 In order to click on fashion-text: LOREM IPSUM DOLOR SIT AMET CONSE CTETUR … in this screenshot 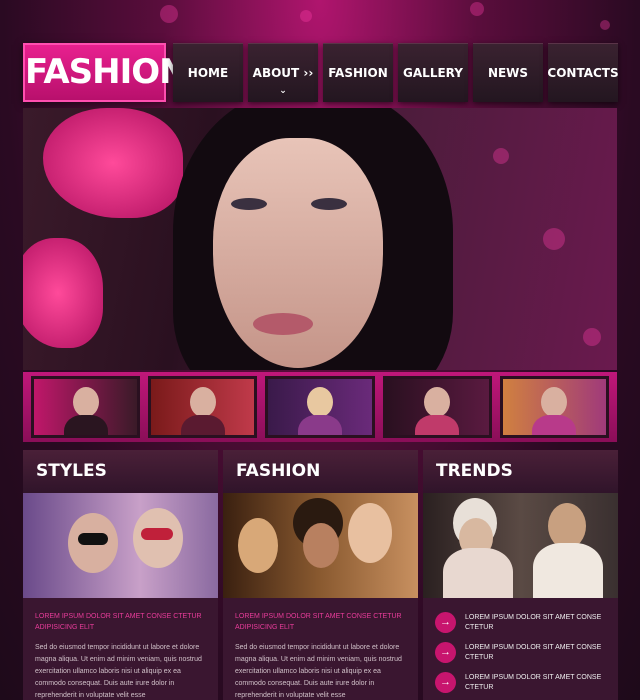, I will do `click(320, 649)`.